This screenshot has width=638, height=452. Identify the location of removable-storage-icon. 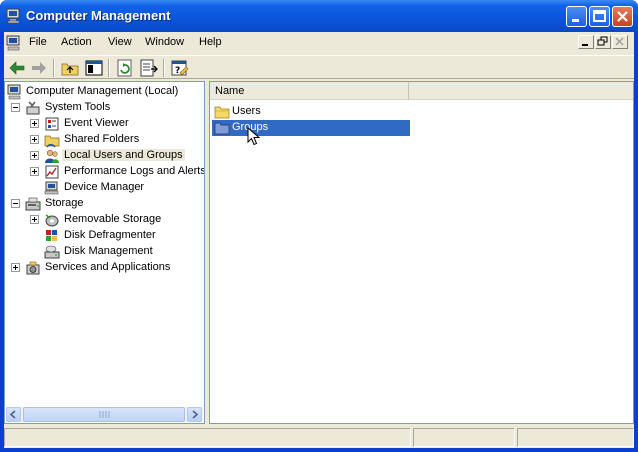
(52, 220).